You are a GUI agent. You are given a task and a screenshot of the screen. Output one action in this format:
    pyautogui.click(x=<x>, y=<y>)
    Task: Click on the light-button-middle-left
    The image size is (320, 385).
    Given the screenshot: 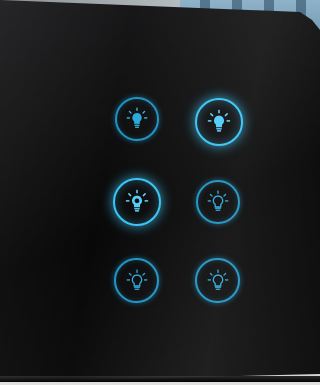 What is the action you would take?
    pyautogui.click(x=137, y=202)
    